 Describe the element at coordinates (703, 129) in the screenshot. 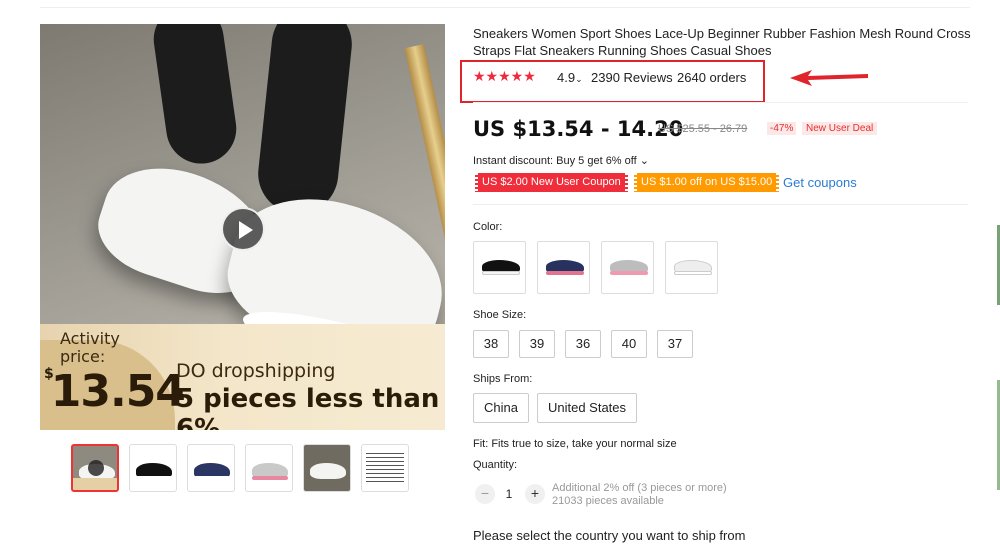

I see `original-price: US $25.55 - 26.79` at that location.